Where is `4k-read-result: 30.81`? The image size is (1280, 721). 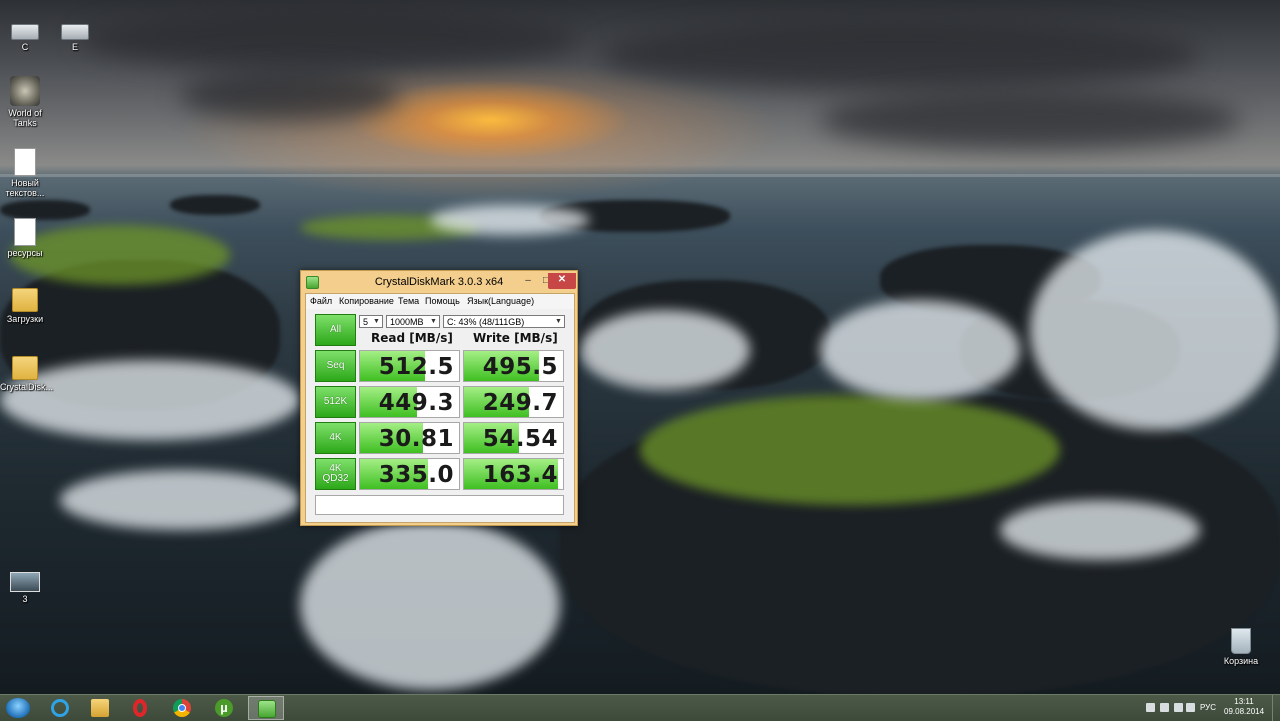
4k-read-result: 30.81 is located at coordinates (409, 438).